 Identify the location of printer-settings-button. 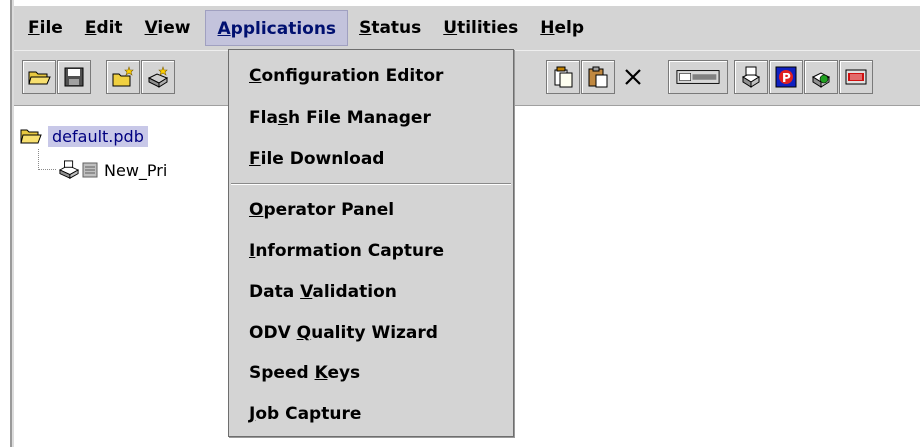
(751, 77).